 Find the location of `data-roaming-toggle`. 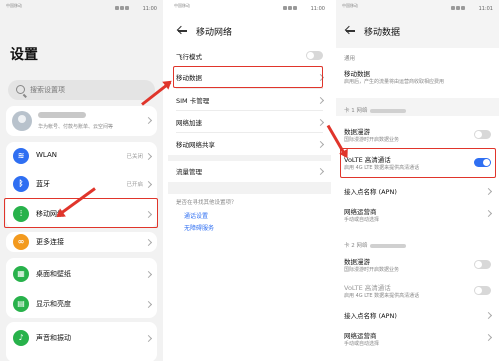

data-roaming-toggle is located at coordinates (482, 134).